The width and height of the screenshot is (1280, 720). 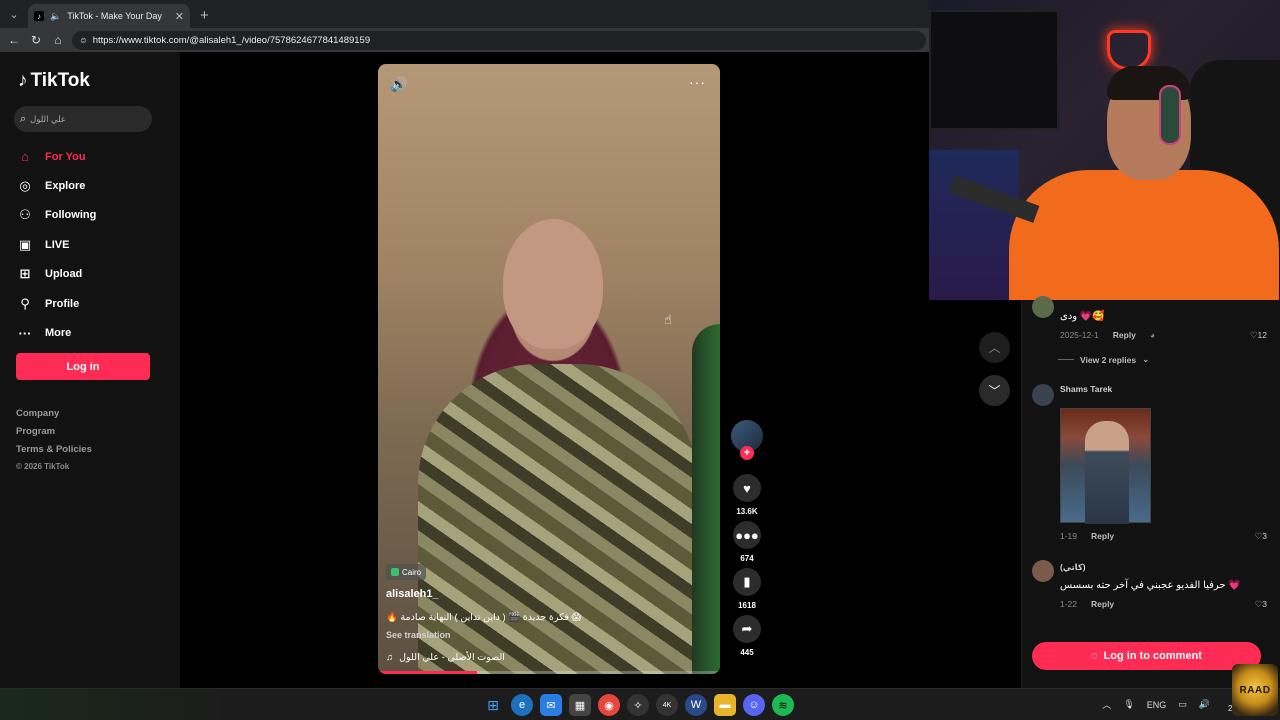 I want to click on comment-image, so click(x=1105, y=466).